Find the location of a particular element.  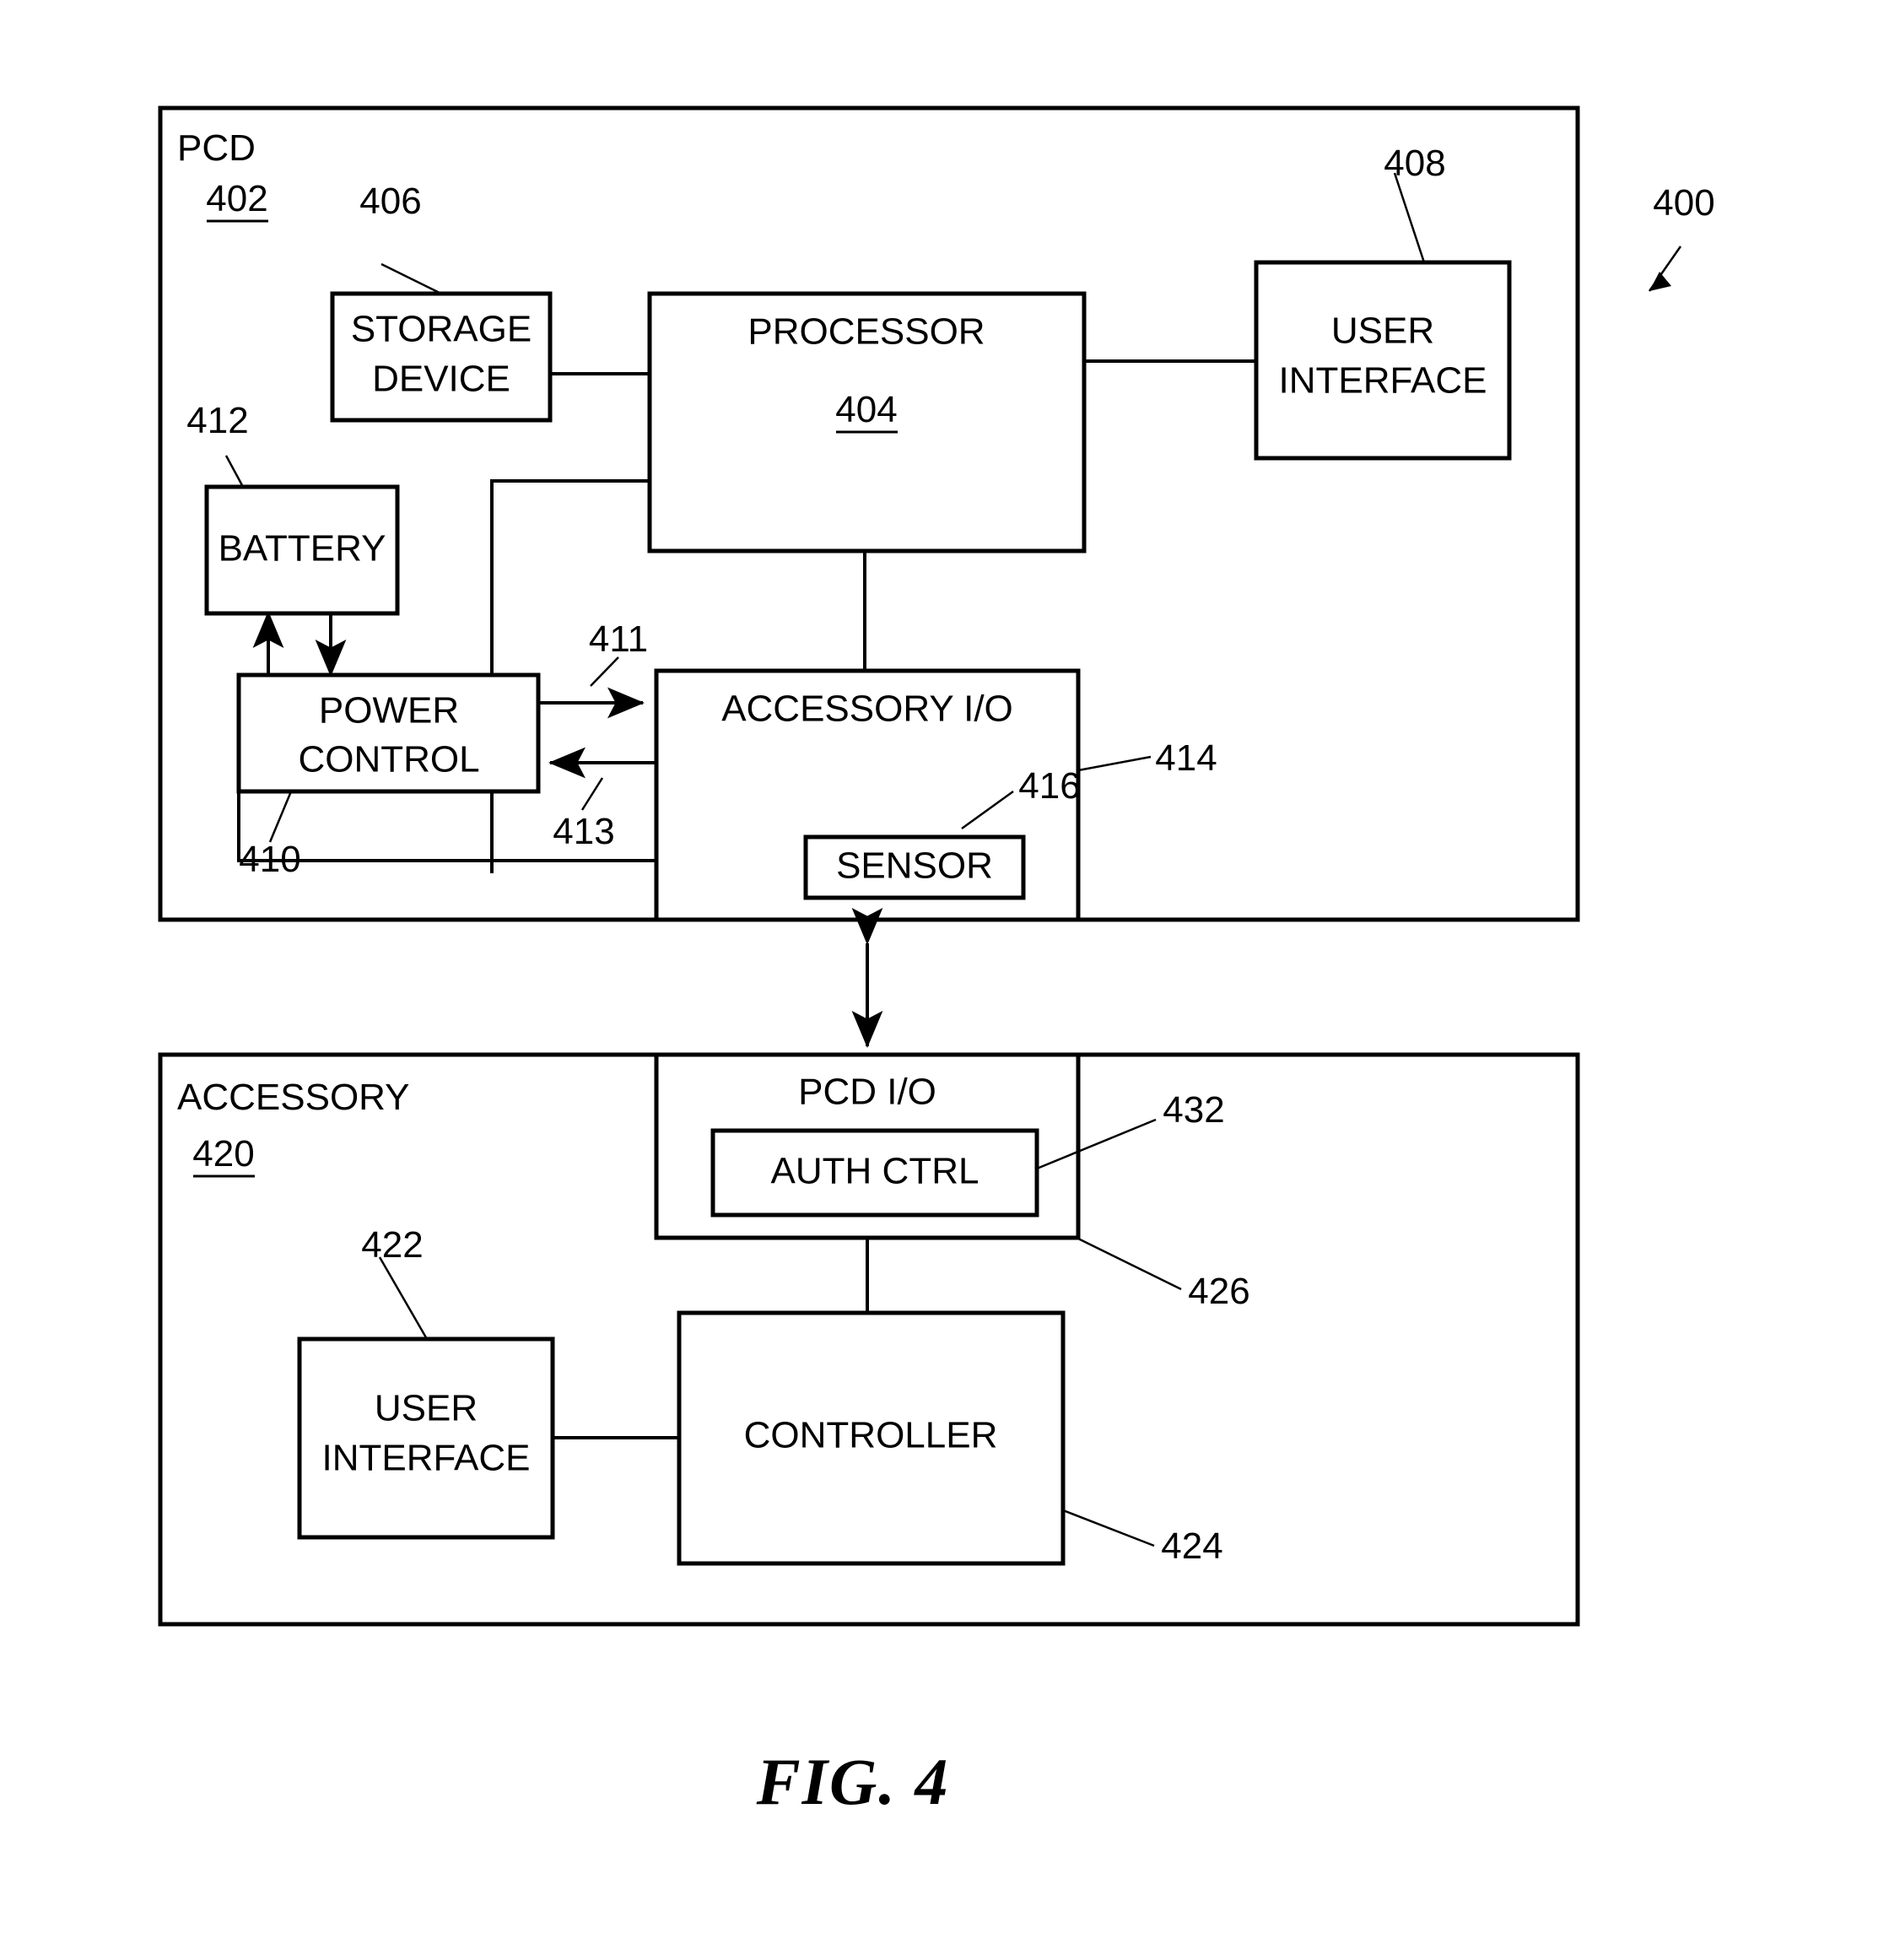

pcd-io-ref-number: 426 is located at coordinates (1218, 1291).